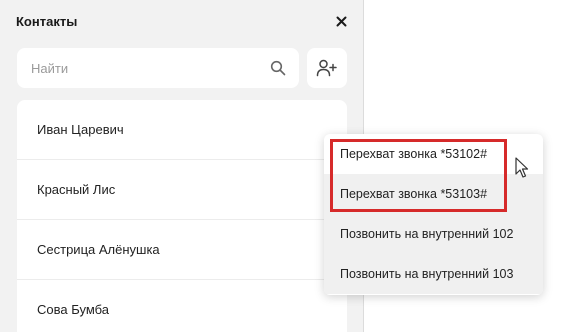 This screenshot has width=567, height=332. What do you see at coordinates (278, 68) in the screenshot?
I see `search-icon` at bounding box center [278, 68].